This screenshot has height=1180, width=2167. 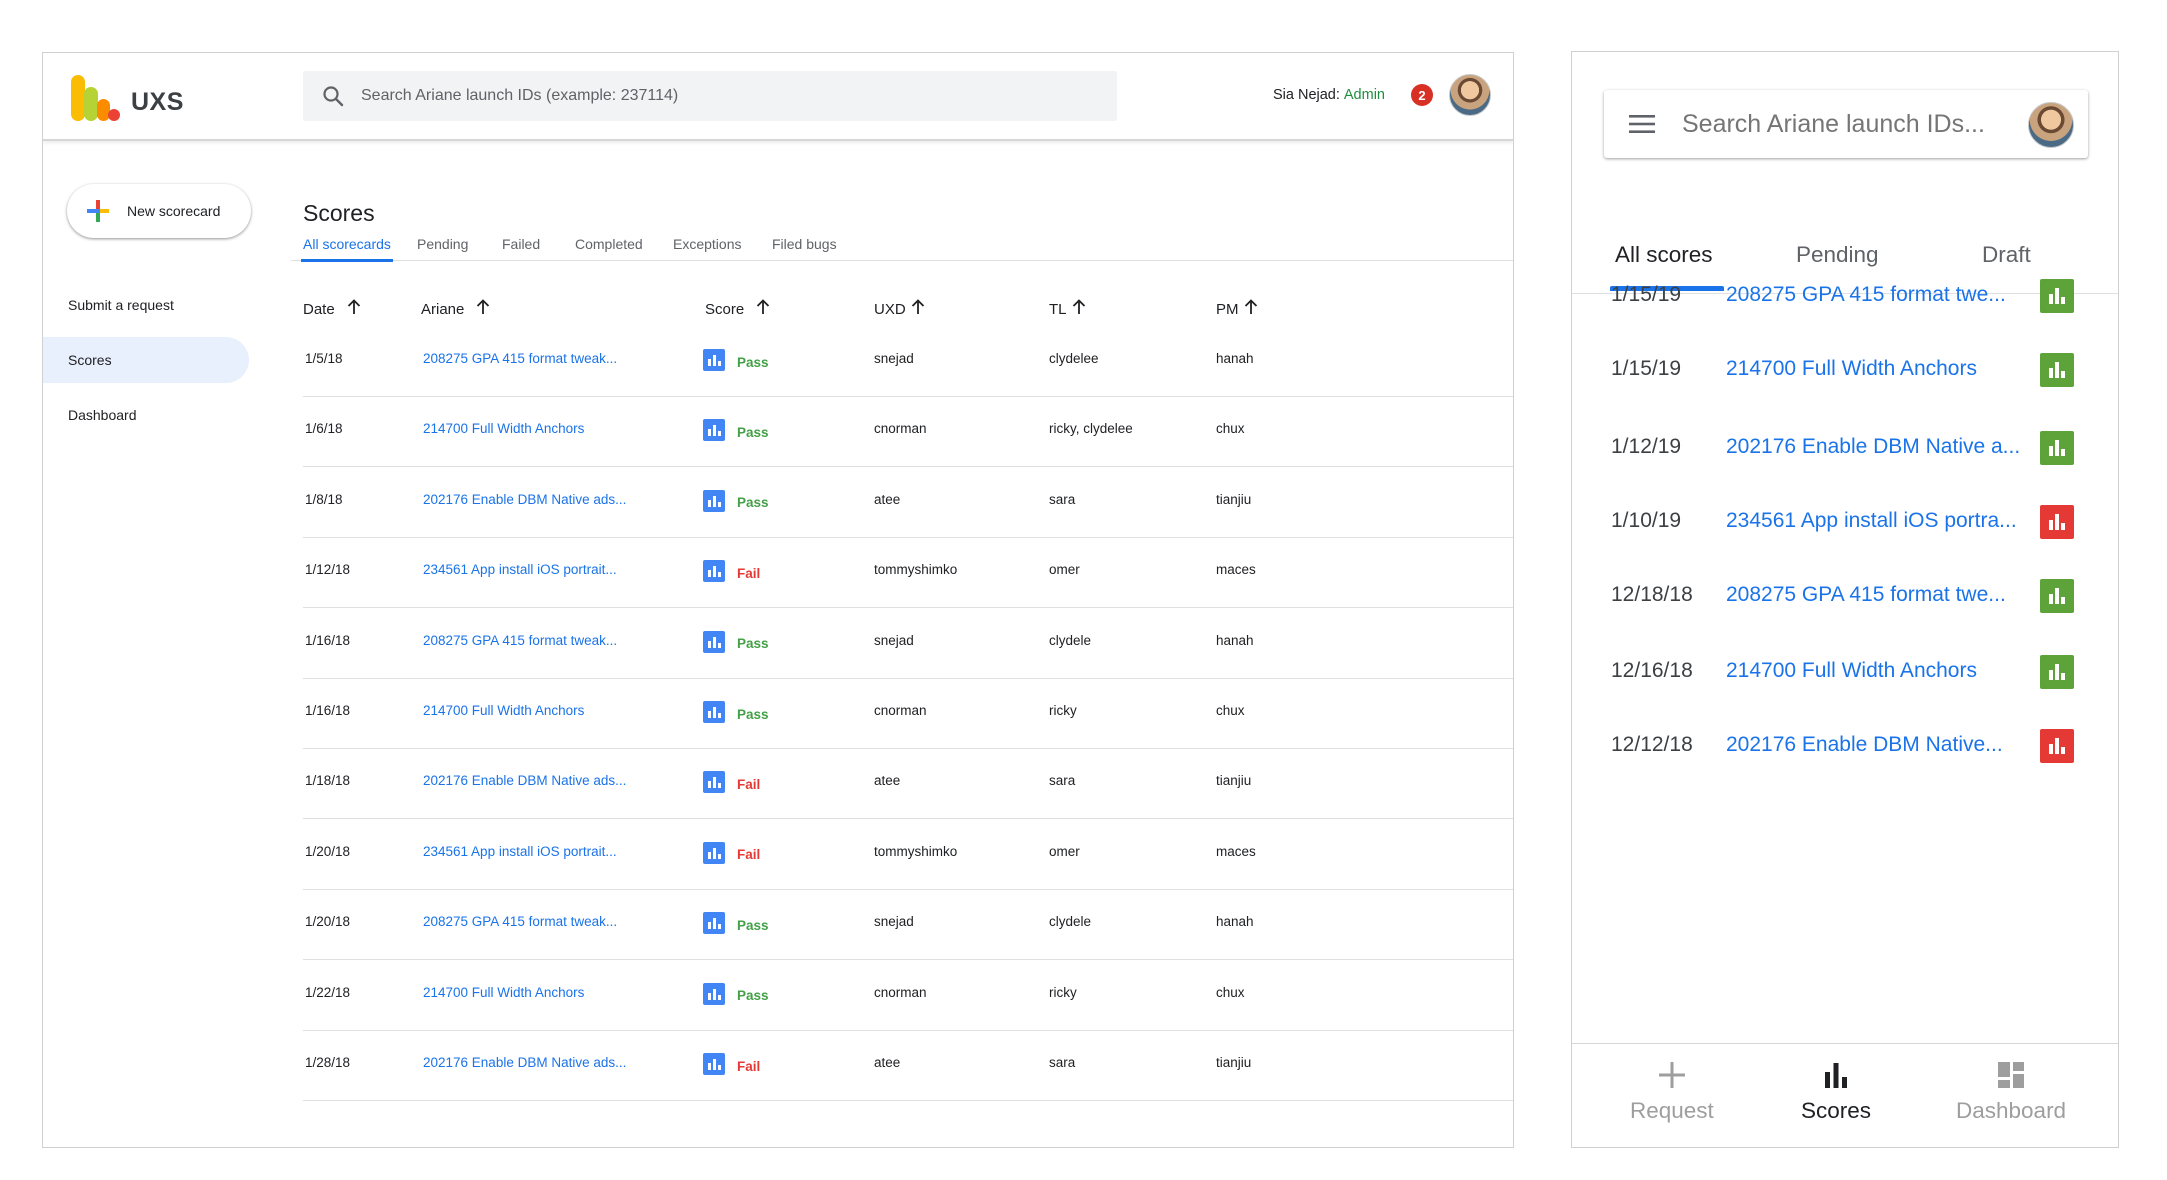 What do you see at coordinates (521, 248) in the screenshot?
I see `tab-failed: Failed` at bounding box center [521, 248].